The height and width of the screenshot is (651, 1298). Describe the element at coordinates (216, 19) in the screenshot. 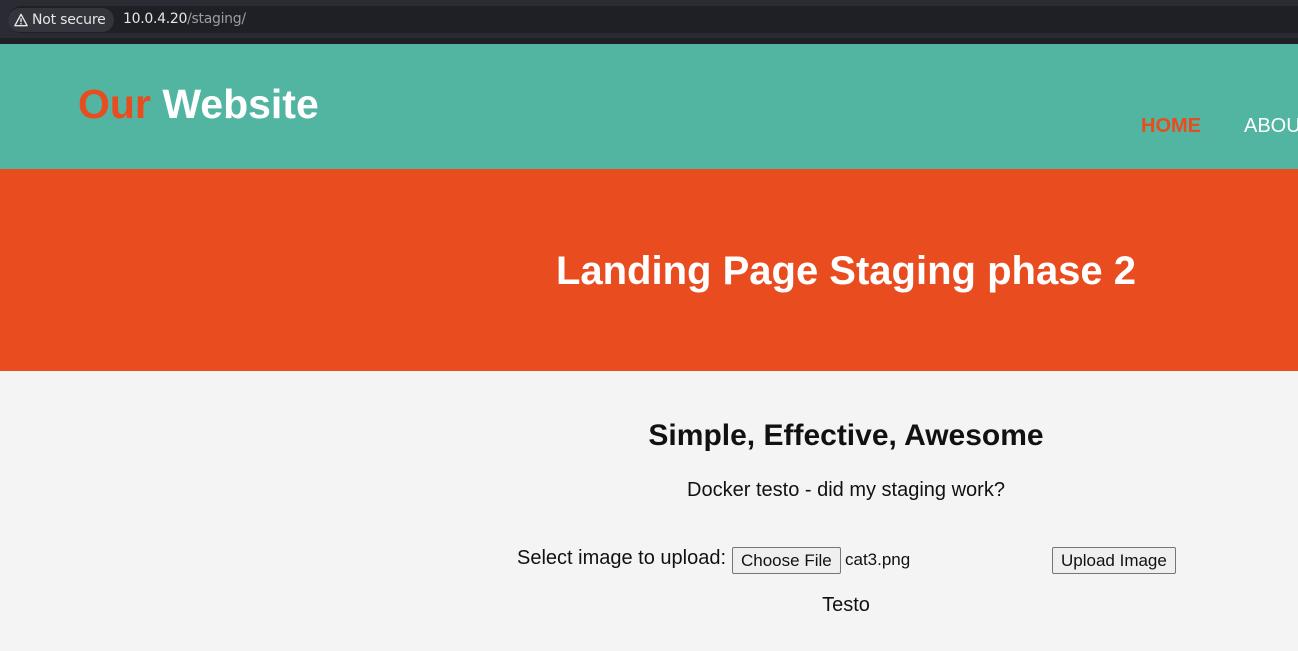

I see `url-path: /staging/` at that location.